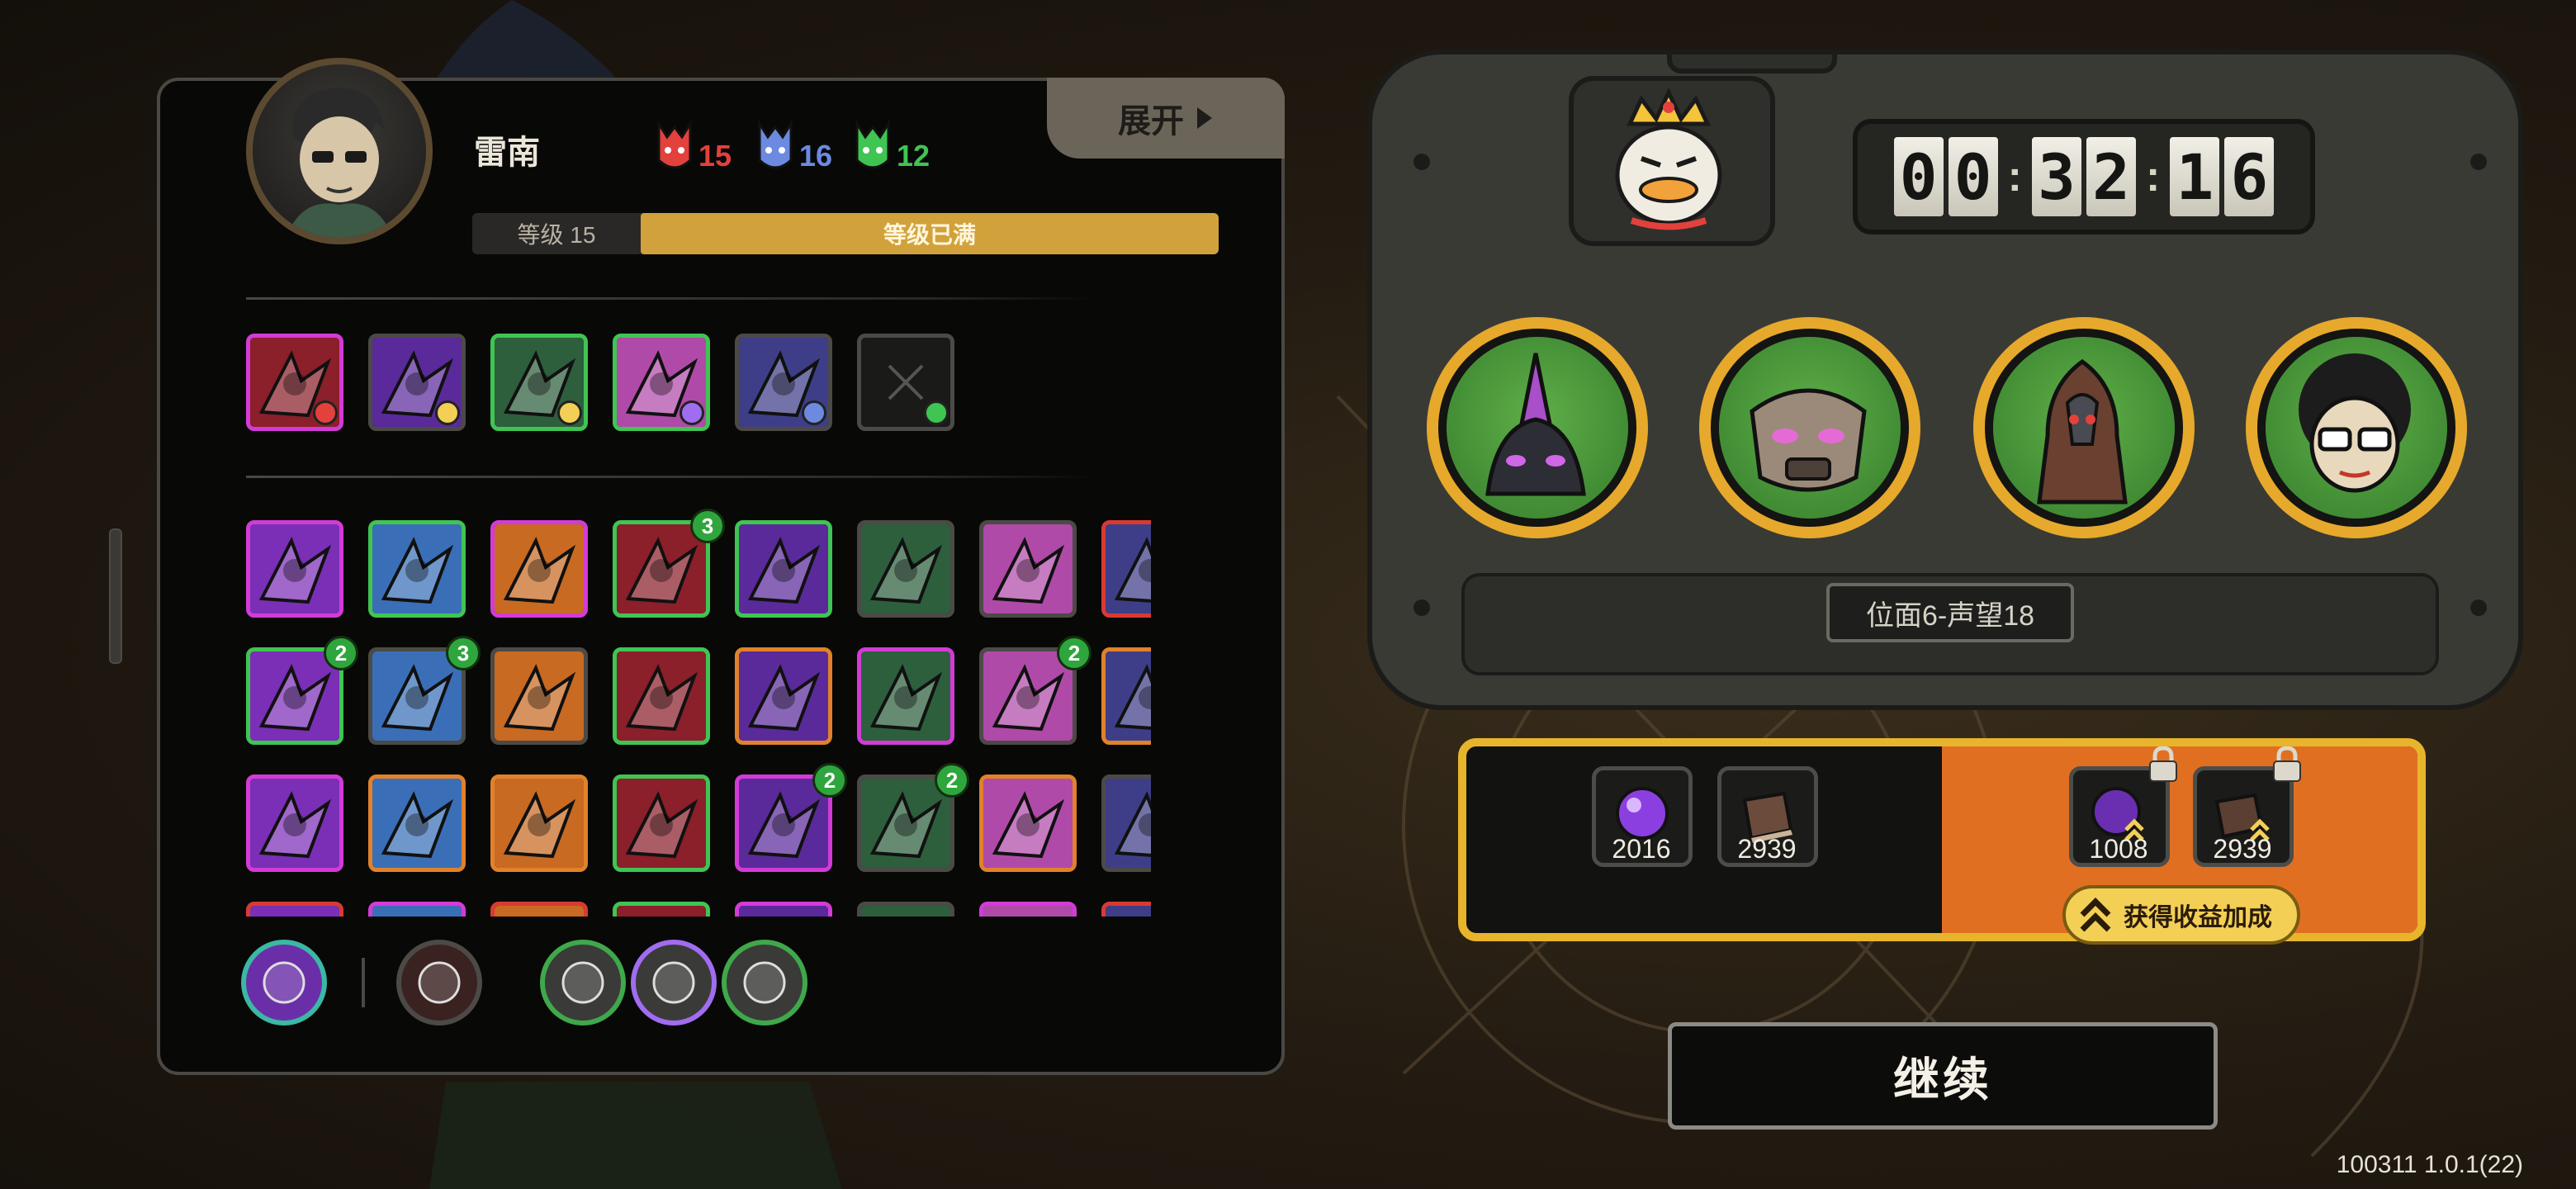 The image size is (2576, 1189). What do you see at coordinates (892, 147) in the screenshot?
I see `attribute-green: 12` at bounding box center [892, 147].